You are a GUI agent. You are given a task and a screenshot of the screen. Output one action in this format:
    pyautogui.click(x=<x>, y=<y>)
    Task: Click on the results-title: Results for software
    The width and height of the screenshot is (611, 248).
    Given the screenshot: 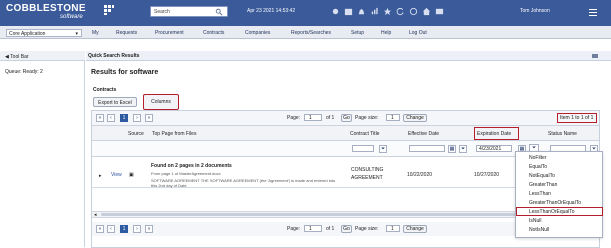 What is the action you would take?
    pyautogui.click(x=125, y=72)
    